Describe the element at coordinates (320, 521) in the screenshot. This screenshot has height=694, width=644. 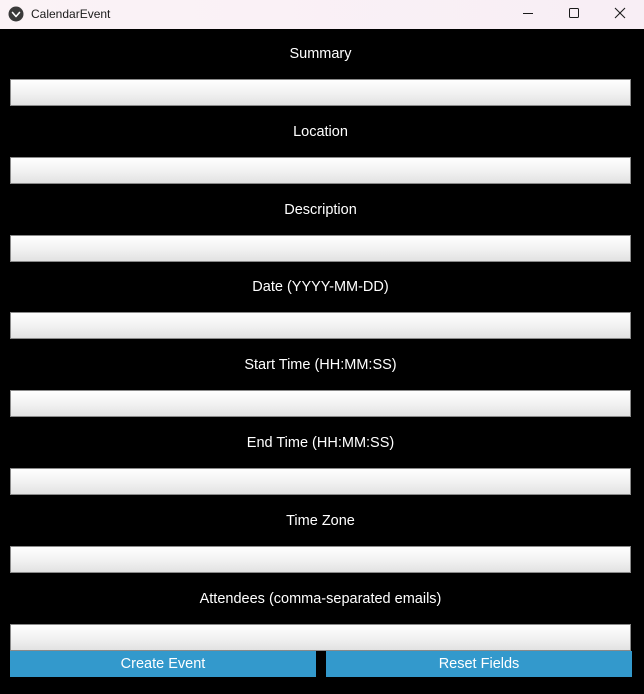
I see `time-zone-label: Time Zone` at that location.